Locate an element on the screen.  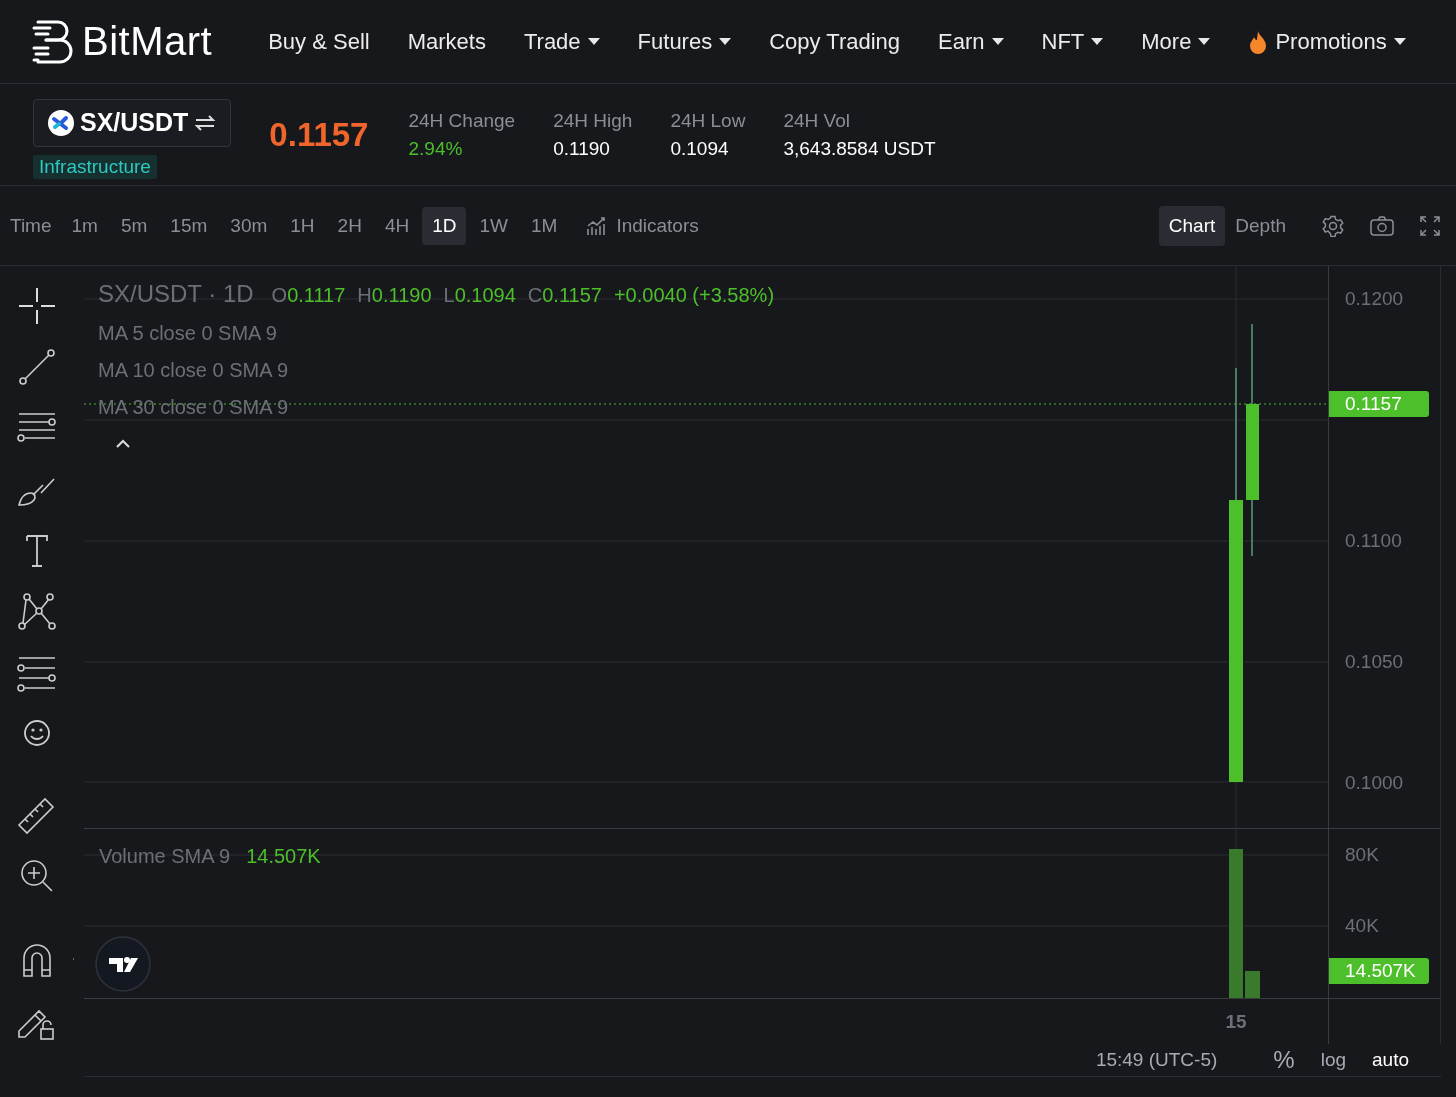
nav-link: Trade is located at coordinates (561, 41).